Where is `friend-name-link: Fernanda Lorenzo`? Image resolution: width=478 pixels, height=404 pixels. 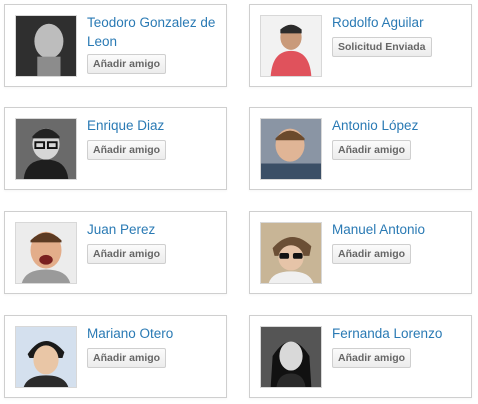
friend-name-link: Fernanda Lorenzo is located at coordinates (399, 333).